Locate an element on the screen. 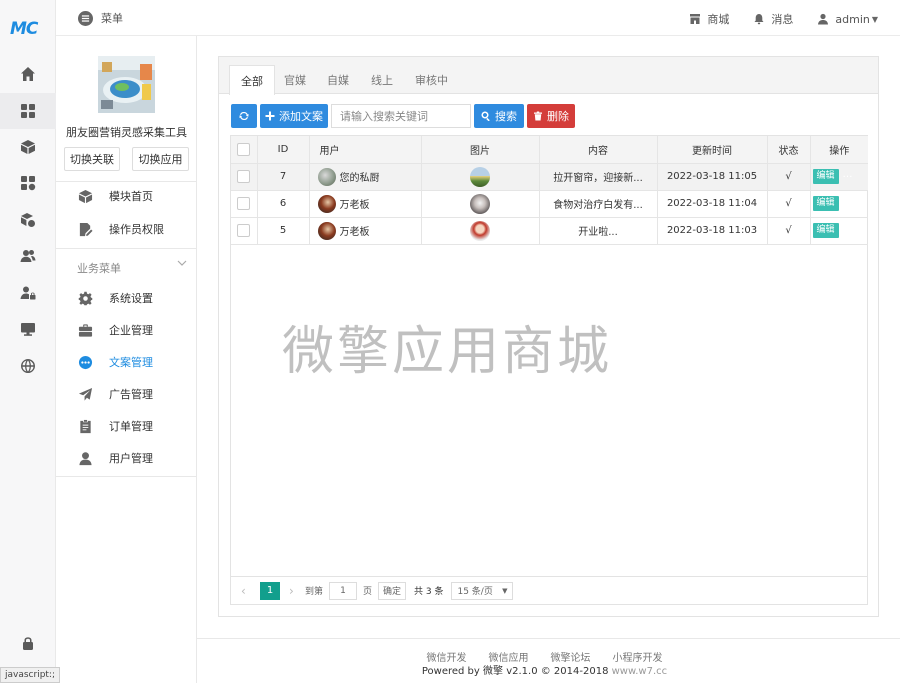 This screenshot has width=900, height=683. globe-icon is located at coordinates (28, 366).